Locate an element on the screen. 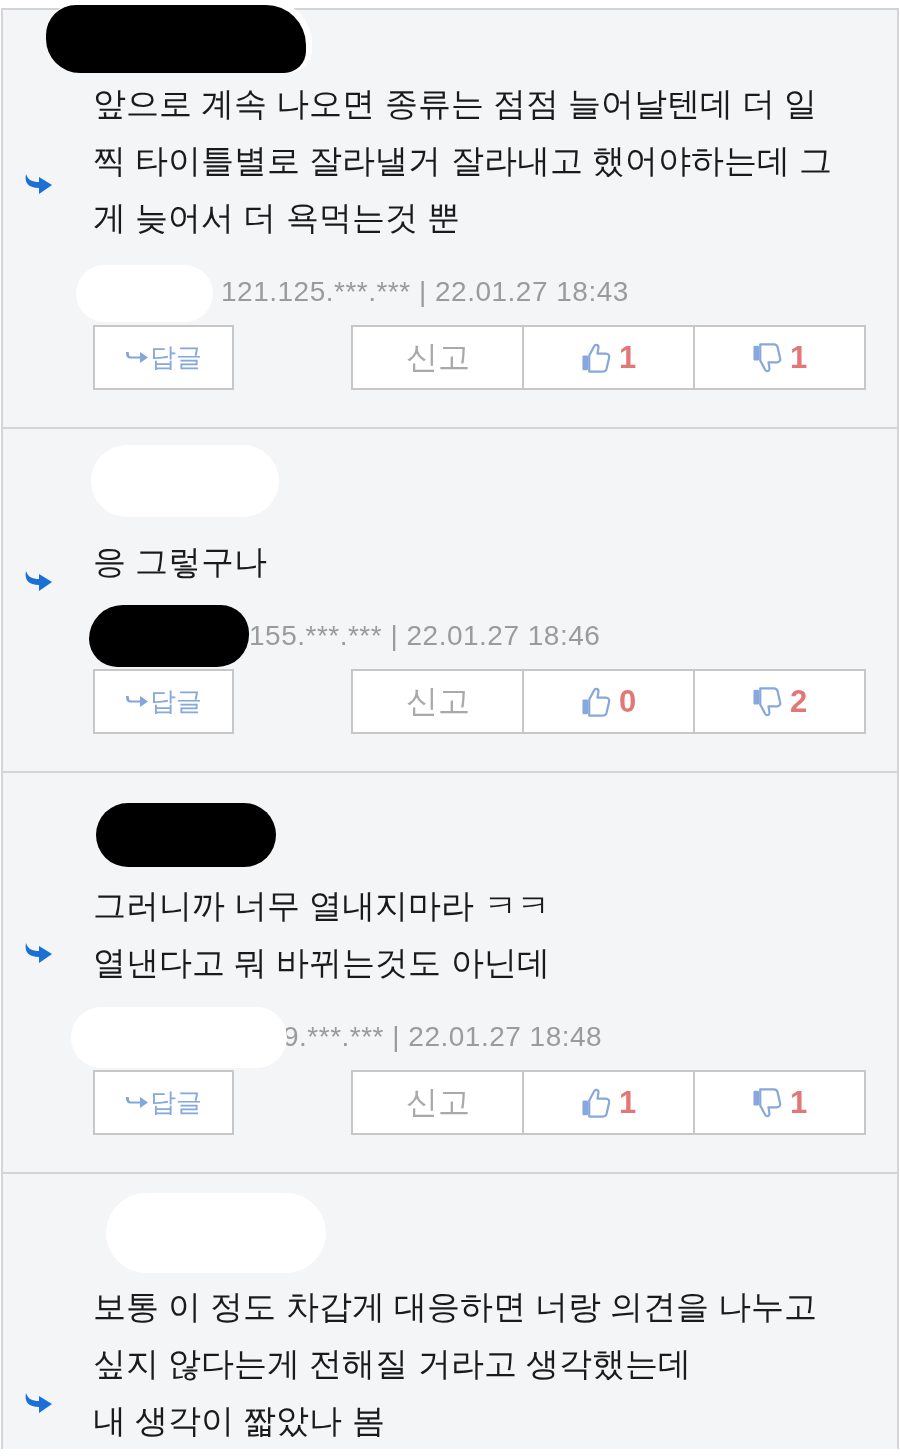  like-button: 0 is located at coordinates (609, 701).